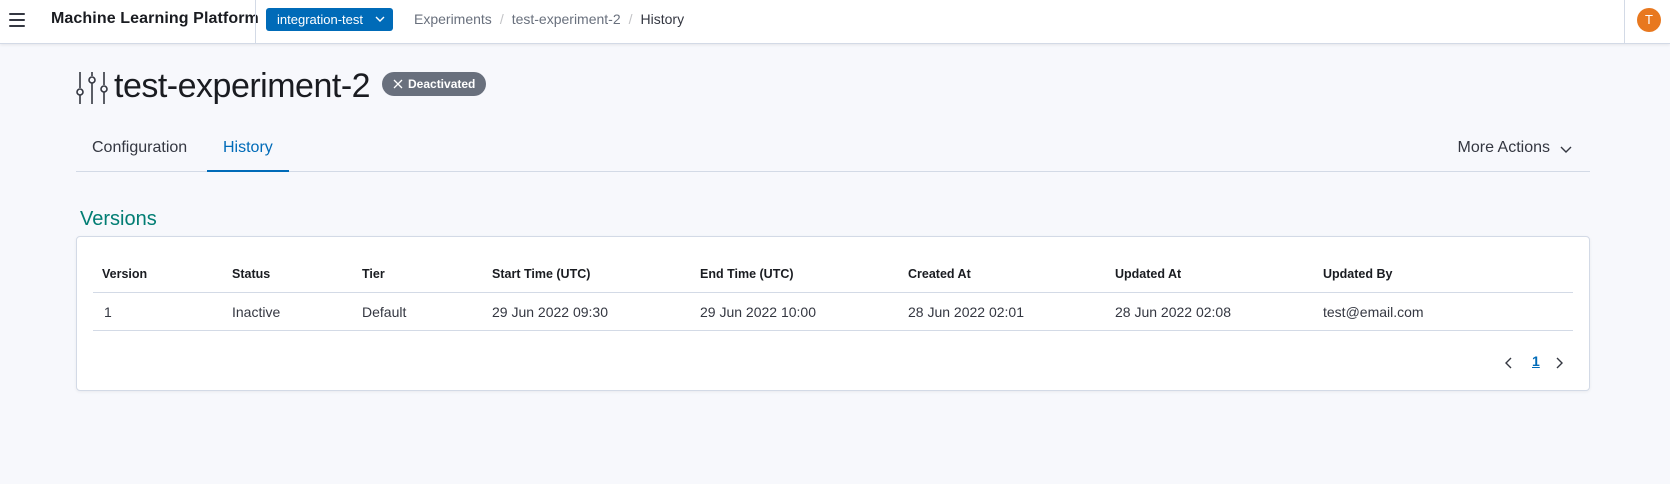 The height and width of the screenshot is (484, 1670). What do you see at coordinates (248, 151) in the screenshot?
I see `tab-history: History` at bounding box center [248, 151].